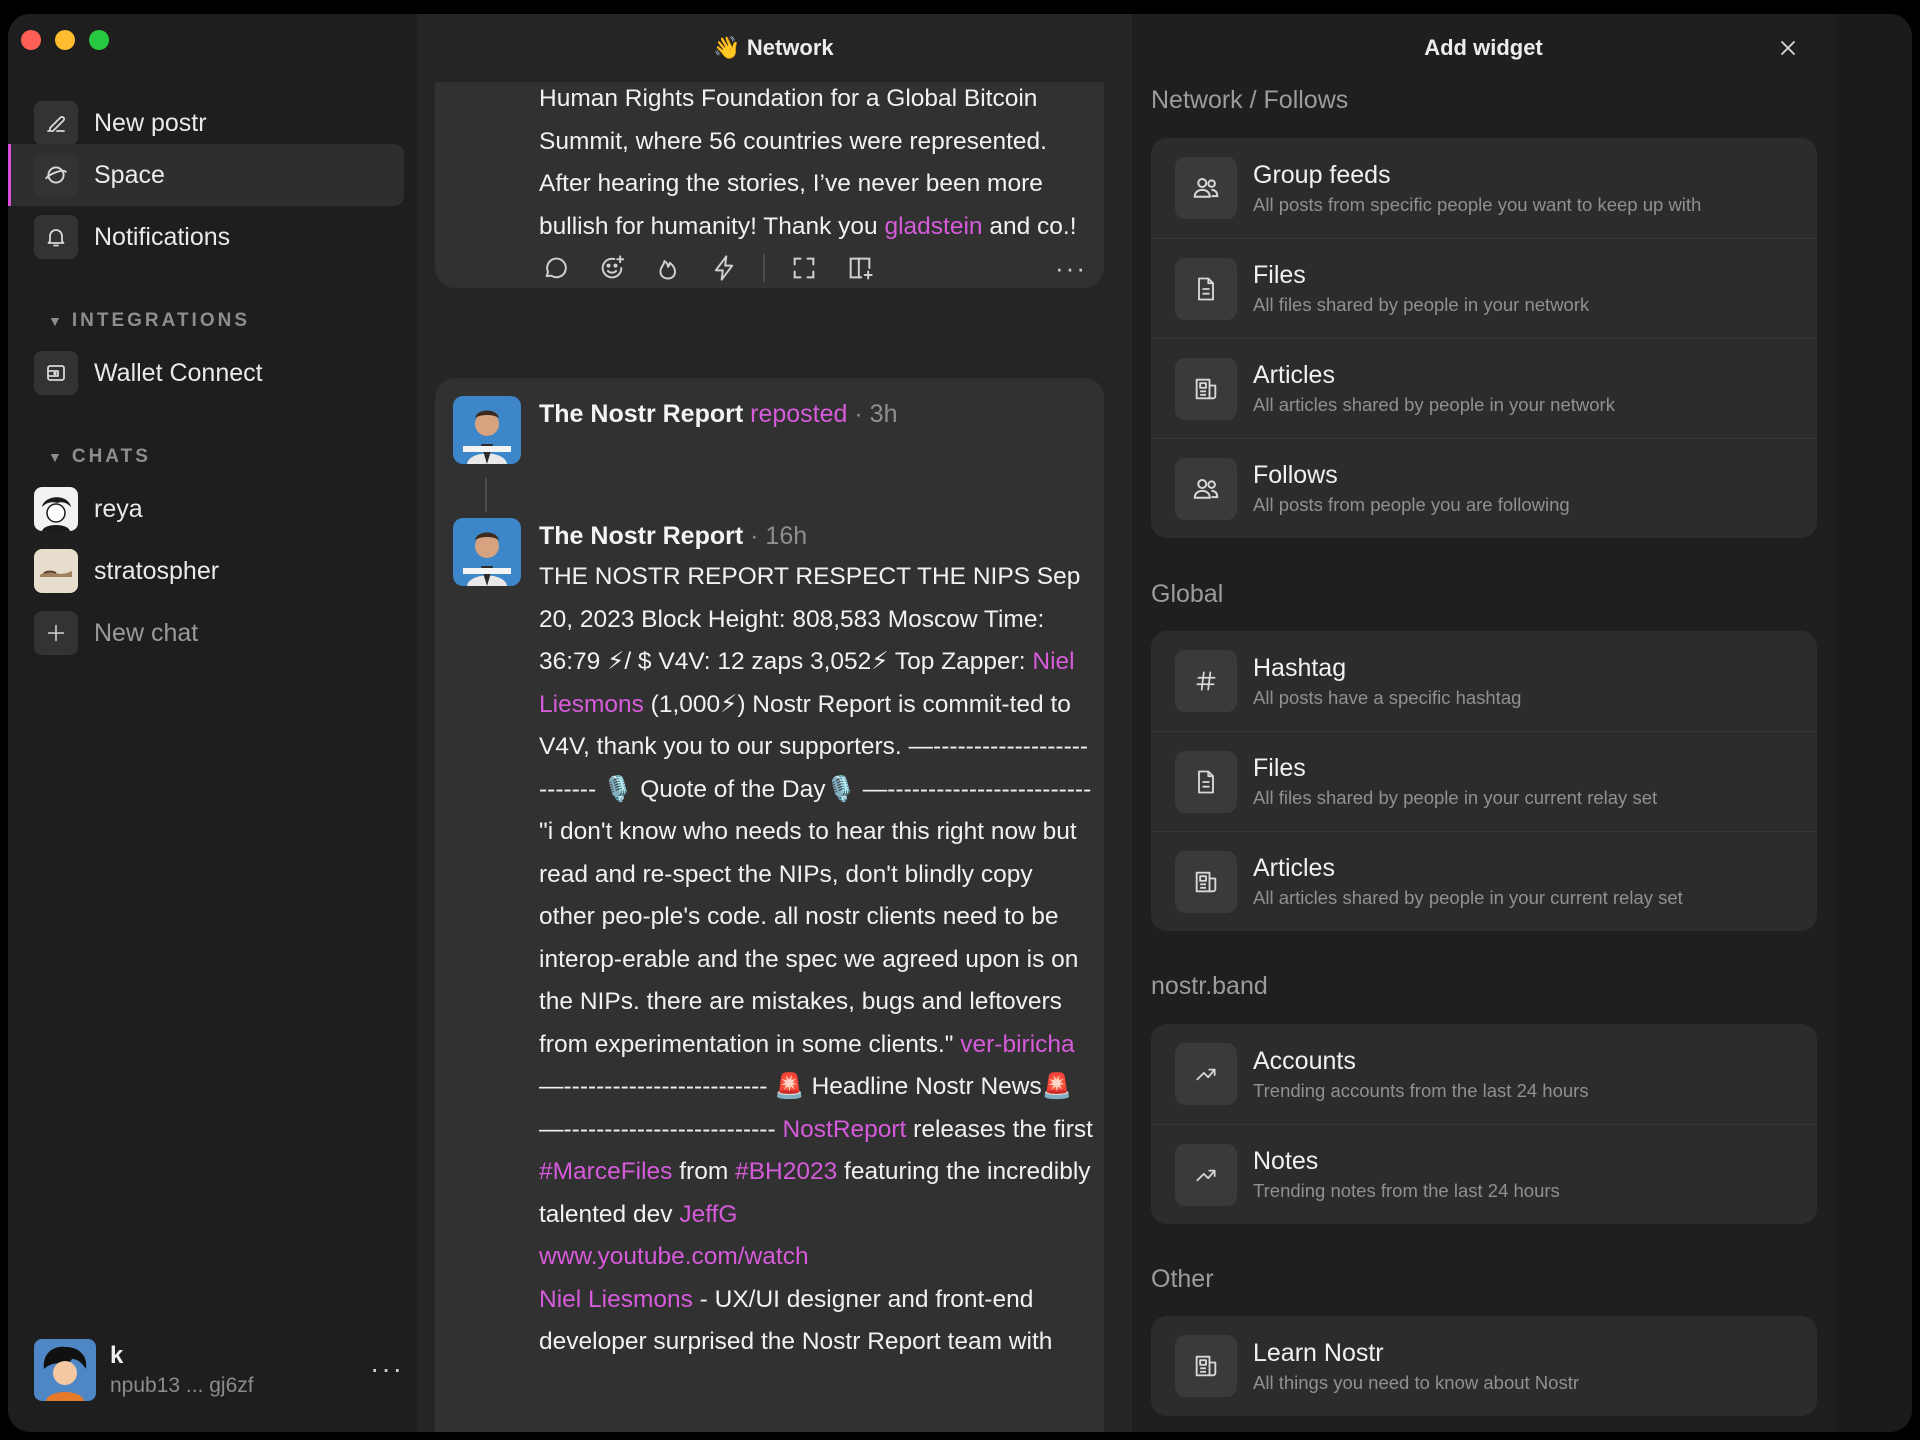 This screenshot has width=1920, height=1440. I want to click on post-time: · 3h, so click(876, 414).